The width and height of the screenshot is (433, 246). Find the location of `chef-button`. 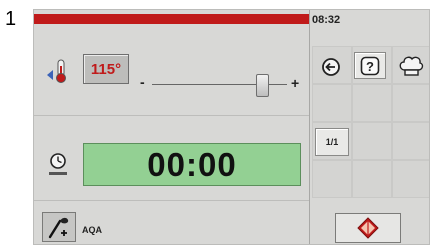

chef-button is located at coordinates (411, 66).